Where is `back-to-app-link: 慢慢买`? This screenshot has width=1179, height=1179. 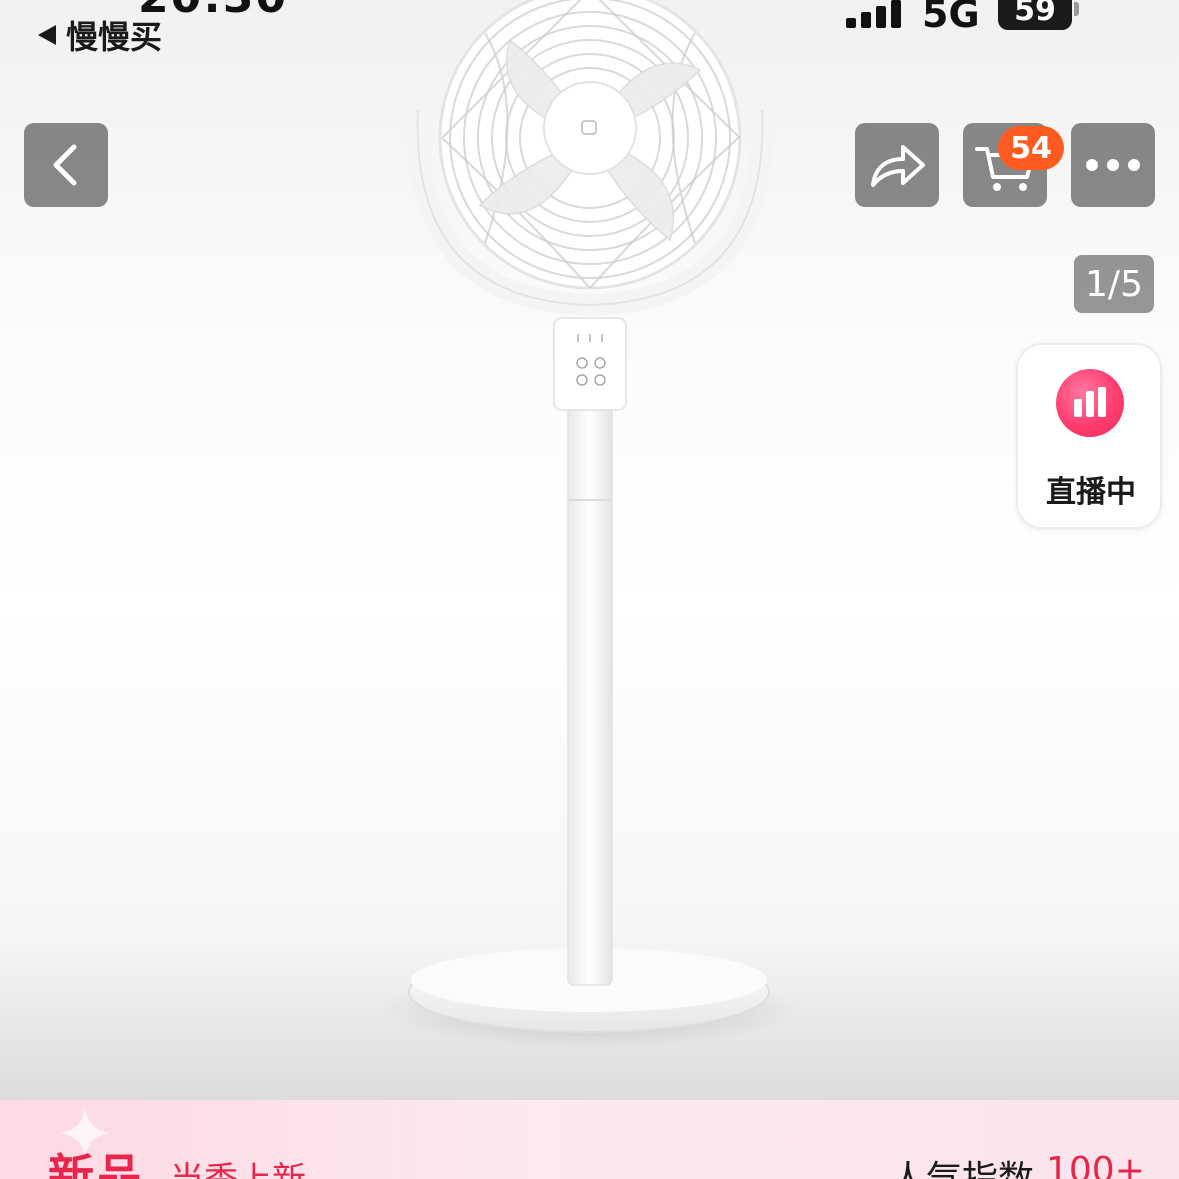 back-to-app-link: 慢慢买 is located at coordinates (100, 35).